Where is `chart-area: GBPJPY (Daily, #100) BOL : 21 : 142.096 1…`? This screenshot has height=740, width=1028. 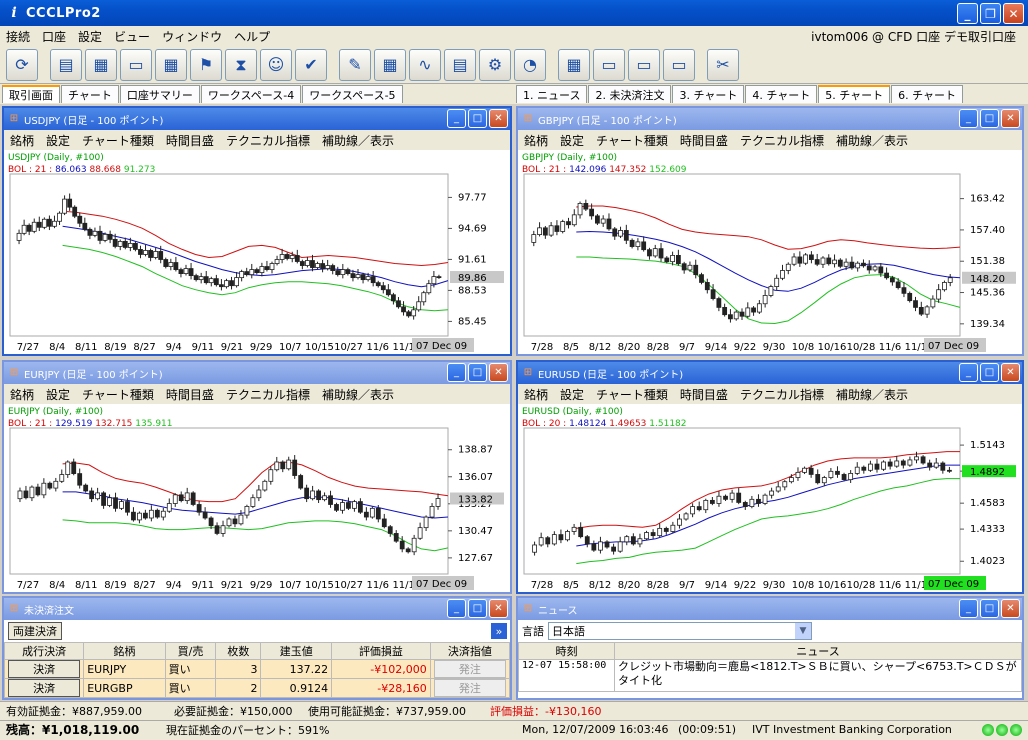 chart-area: GBPJPY (Daily, #100) BOL : 21 : 142.096 1… is located at coordinates (770, 252).